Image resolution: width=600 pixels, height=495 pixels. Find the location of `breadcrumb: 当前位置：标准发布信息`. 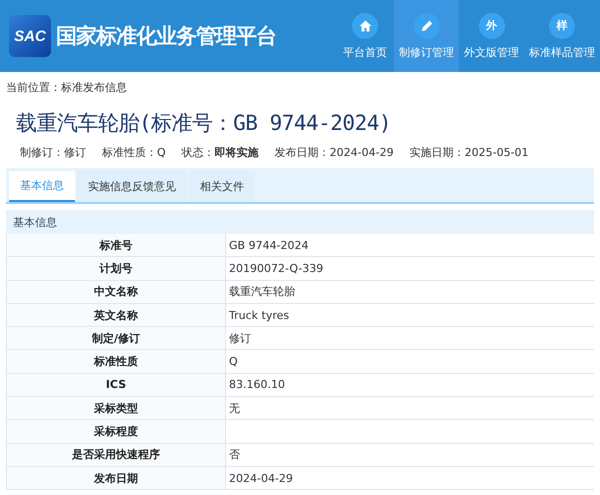

breadcrumb: 当前位置：标准发布信息 is located at coordinates (66, 87).